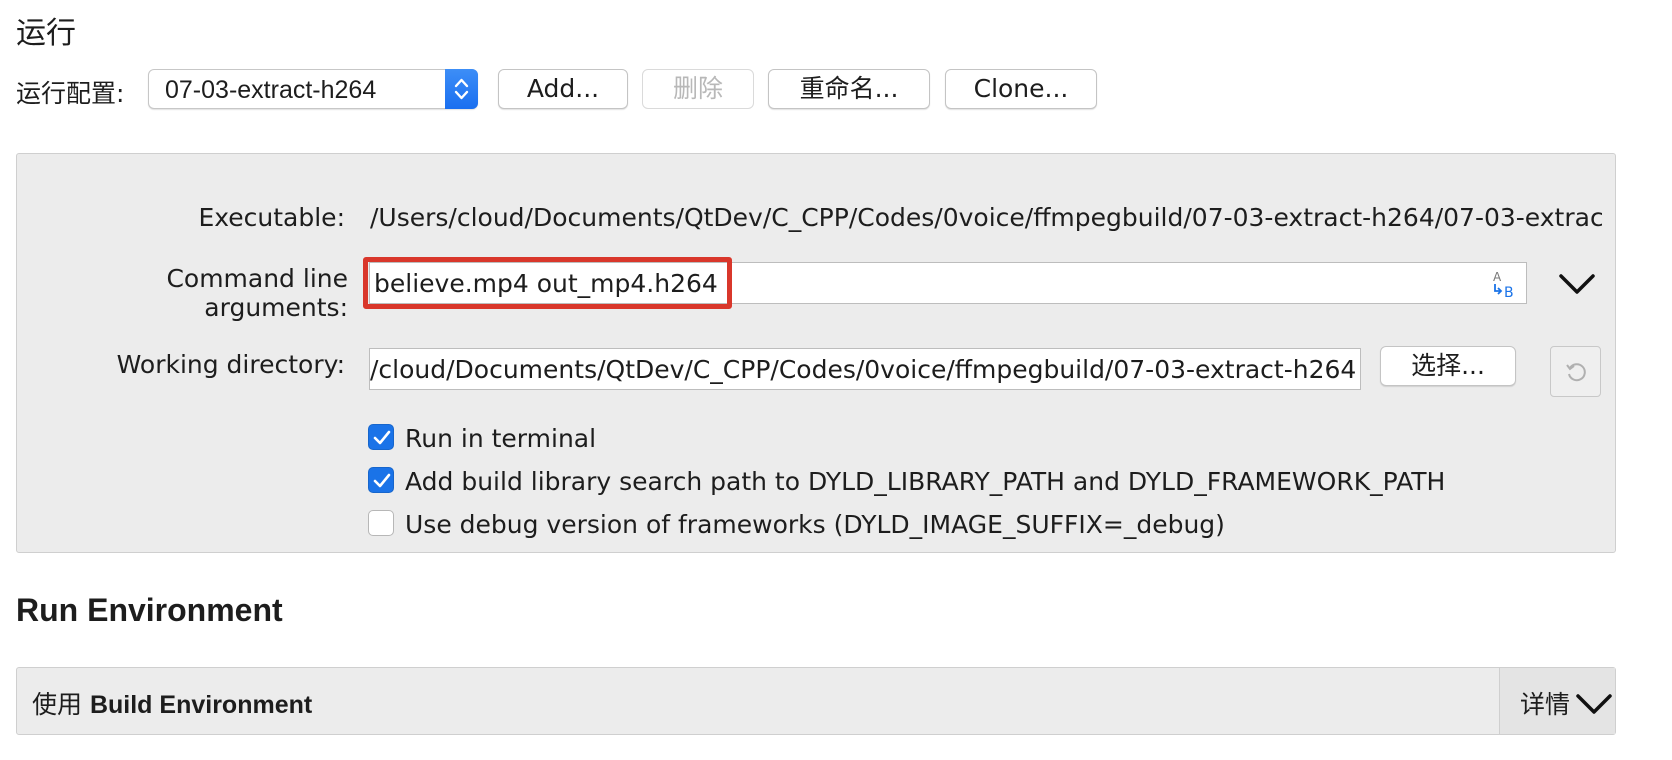  I want to click on args-label: Command line arguments:, so click(257, 293).